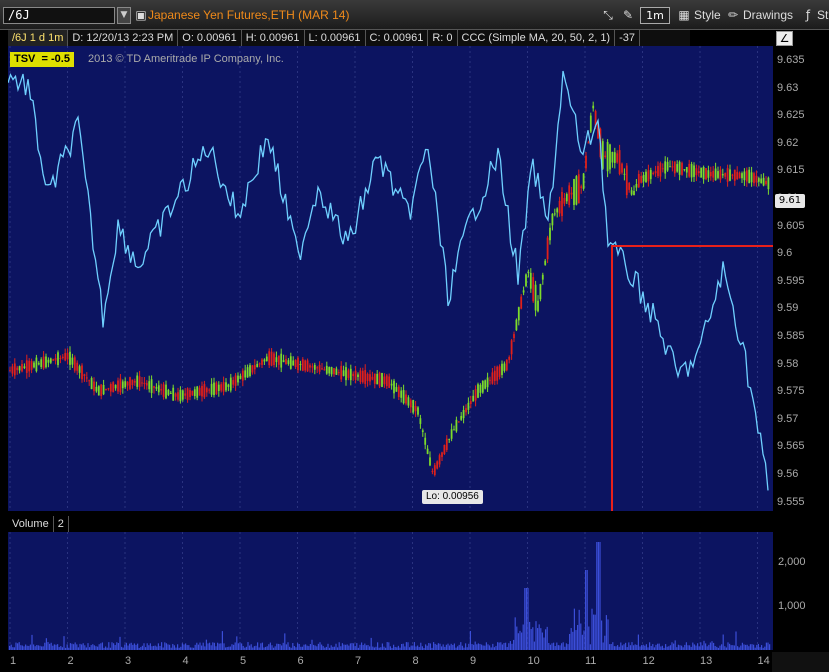 This screenshot has width=829, height=672. Describe the element at coordinates (707, 15) in the screenshot. I see `style-button: Style` at that location.